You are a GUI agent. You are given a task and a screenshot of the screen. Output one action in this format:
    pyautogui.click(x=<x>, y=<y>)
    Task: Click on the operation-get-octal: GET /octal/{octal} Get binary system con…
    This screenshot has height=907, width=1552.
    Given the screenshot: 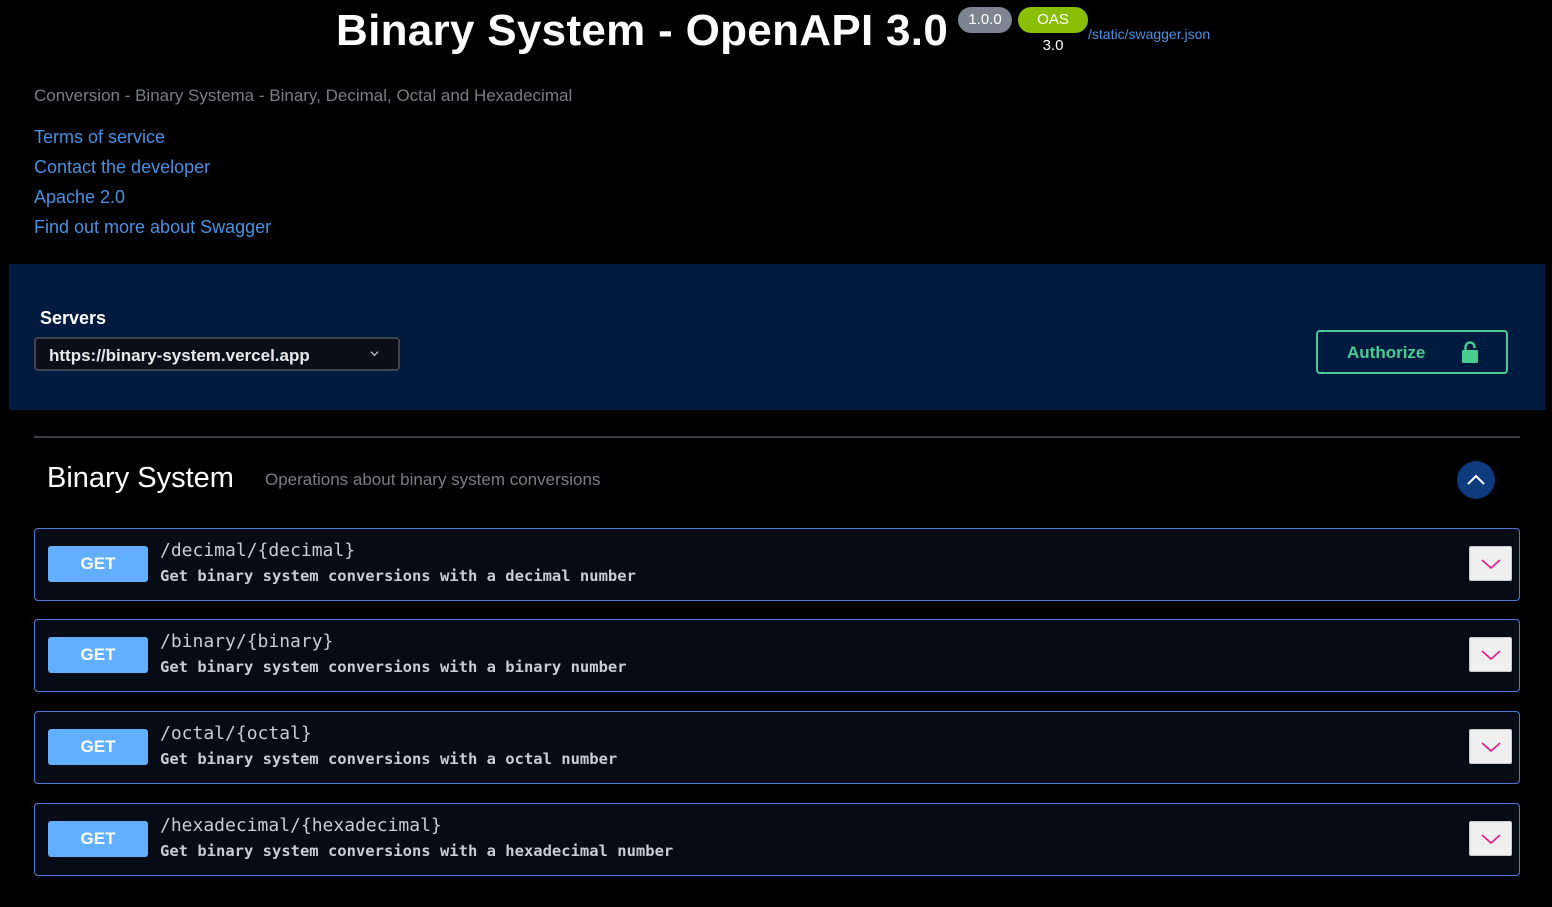 What is the action you would take?
    pyautogui.click(x=777, y=747)
    